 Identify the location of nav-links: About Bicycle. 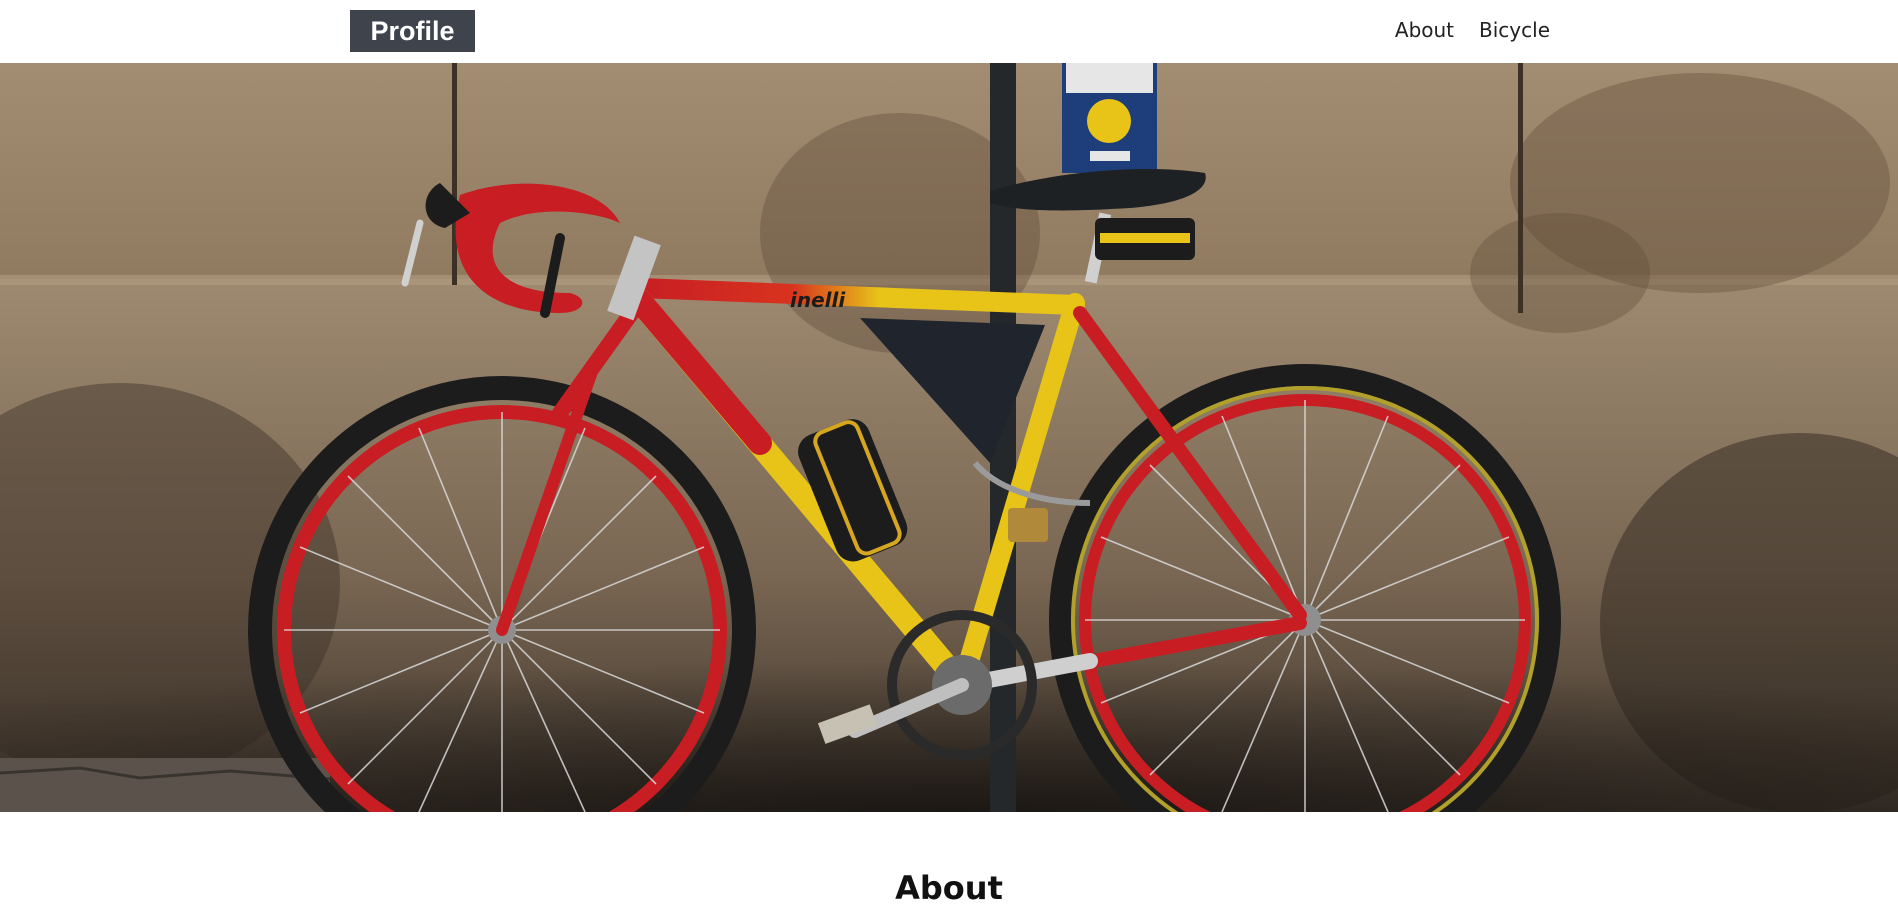
(1472, 30).